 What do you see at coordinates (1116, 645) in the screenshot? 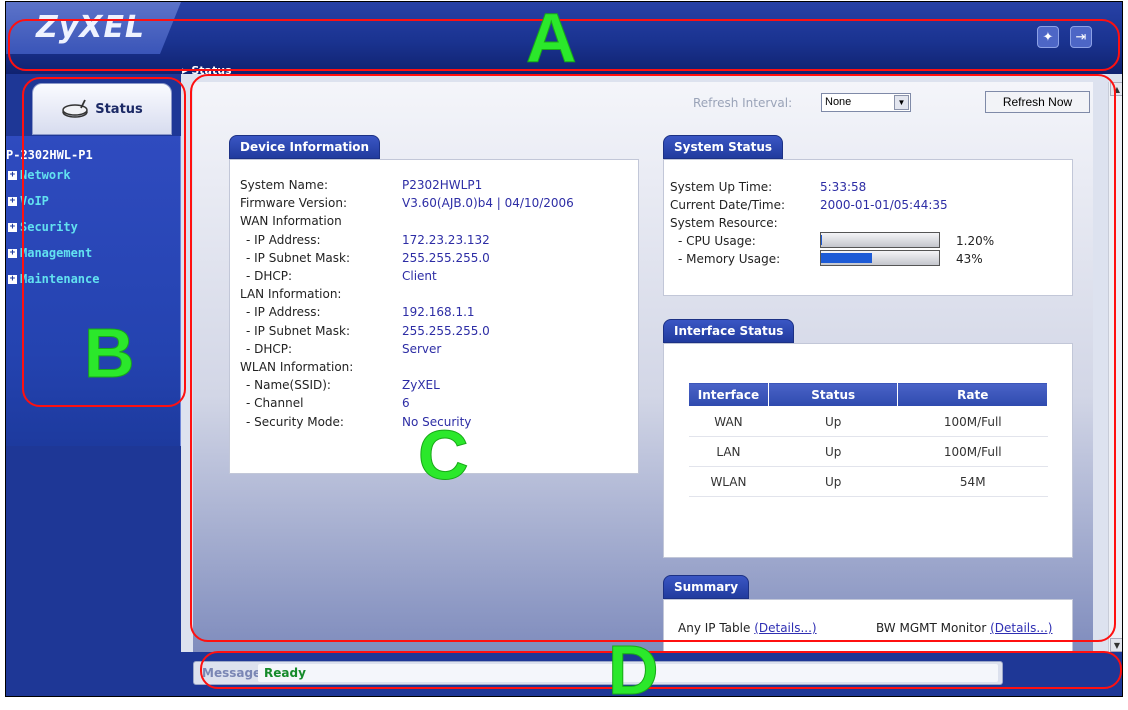
I see `scroll-down-icon: ▼` at bounding box center [1116, 645].